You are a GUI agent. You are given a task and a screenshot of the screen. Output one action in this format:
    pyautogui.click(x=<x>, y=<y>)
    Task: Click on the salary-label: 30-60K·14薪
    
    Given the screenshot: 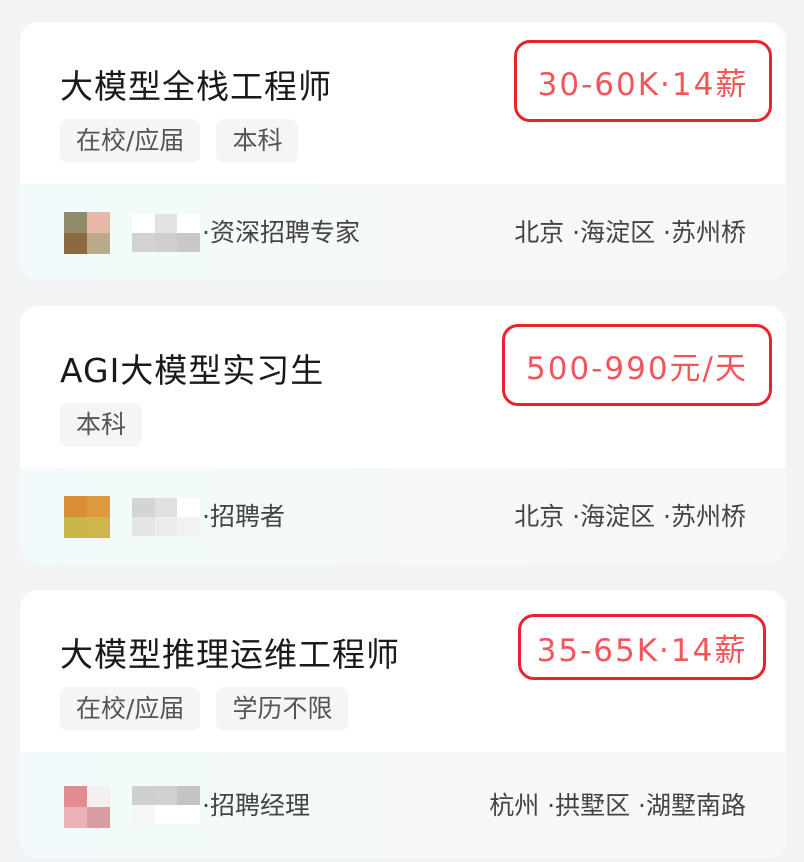 What is the action you would take?
    pyautogui.click(x=643, y=81)
    